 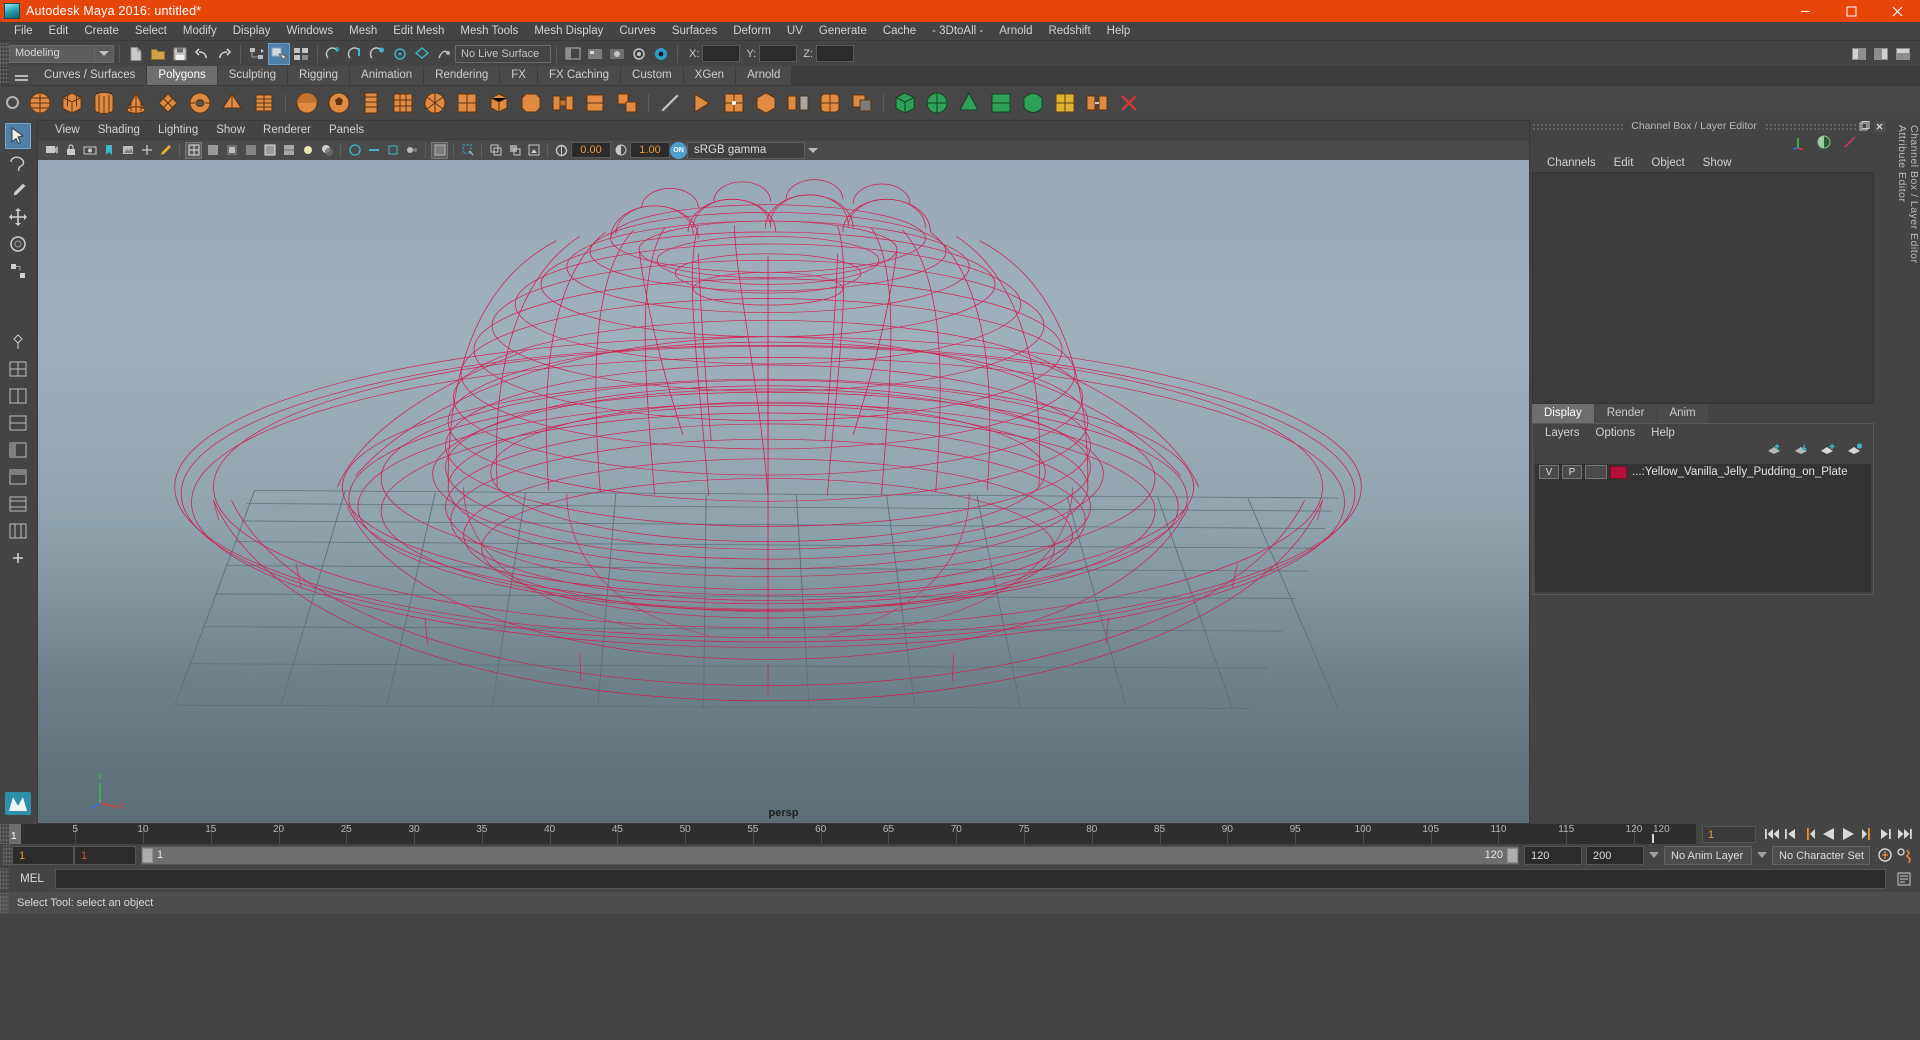 I want to click on animation-start-field: 1, so click(x=43, y=855).